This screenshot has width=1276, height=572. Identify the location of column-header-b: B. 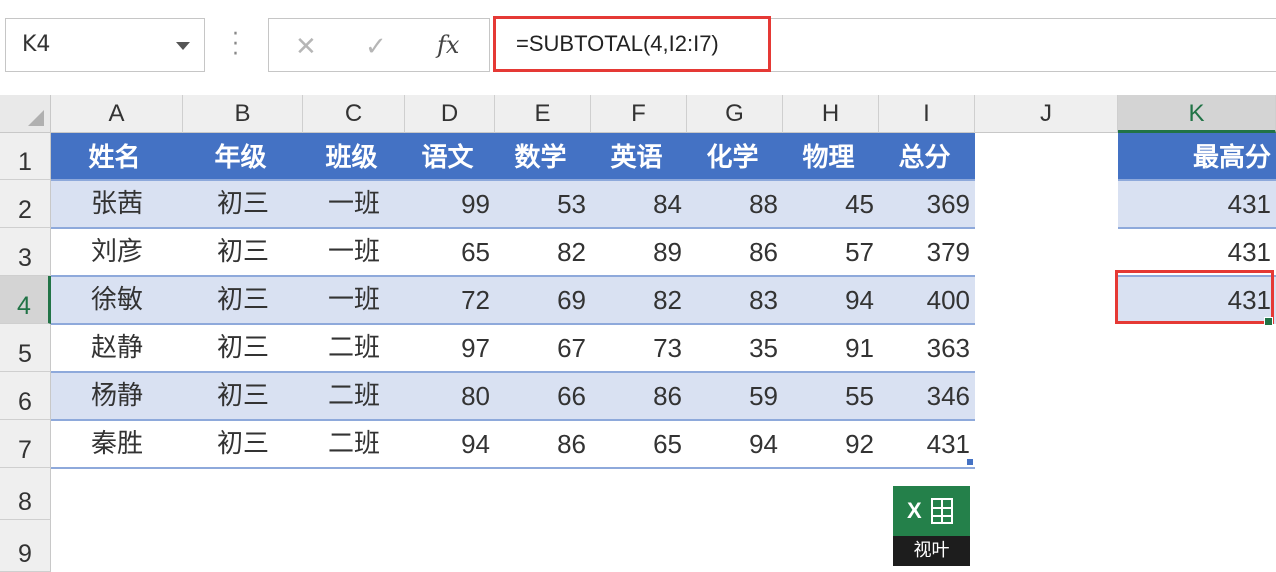
(243, 114).